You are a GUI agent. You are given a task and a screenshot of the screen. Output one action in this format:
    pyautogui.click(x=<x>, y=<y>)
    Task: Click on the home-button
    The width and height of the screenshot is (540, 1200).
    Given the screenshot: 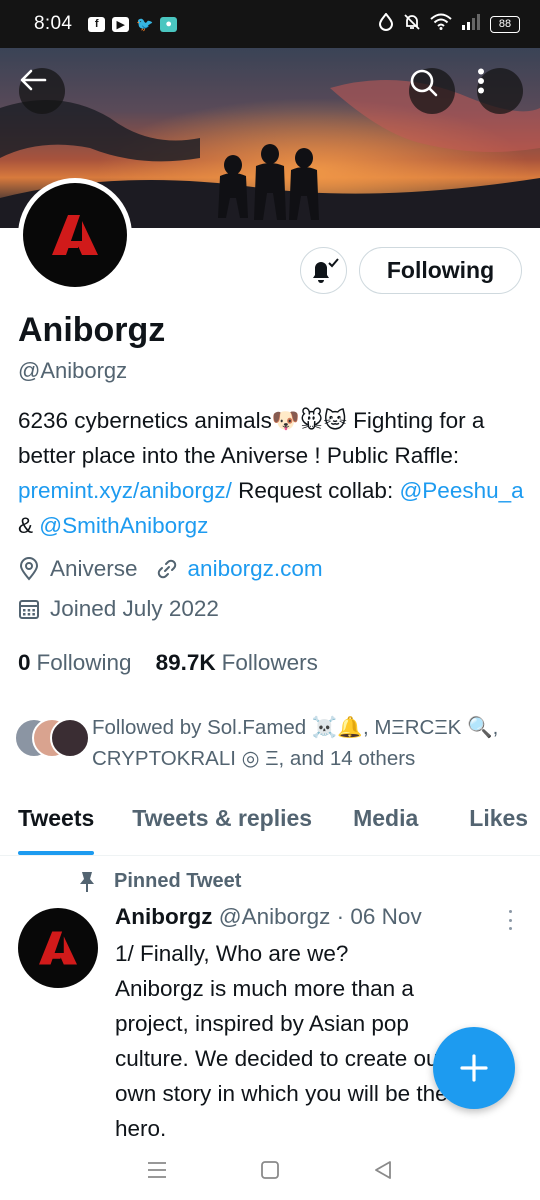 What is the action you would take?
    pyautogui.click(x=270, y=1170)
    